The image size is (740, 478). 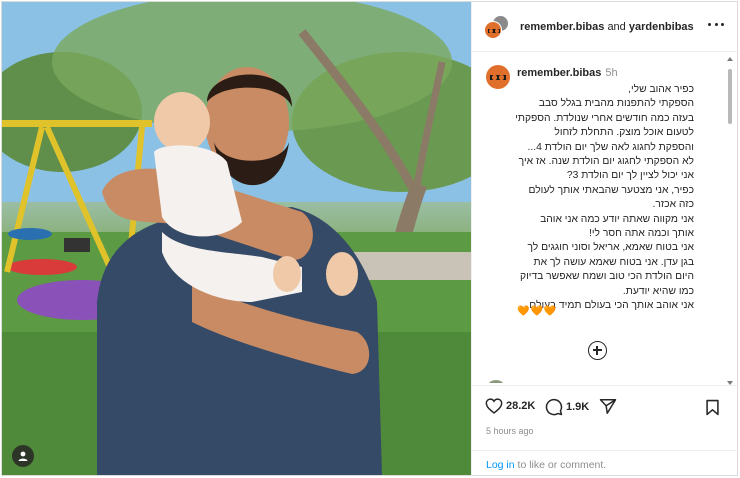 What do you see at coordinates (510, 431) in the screenshot?
I see `posted-time: 5 hours ago` at bounding box center [510, 431].